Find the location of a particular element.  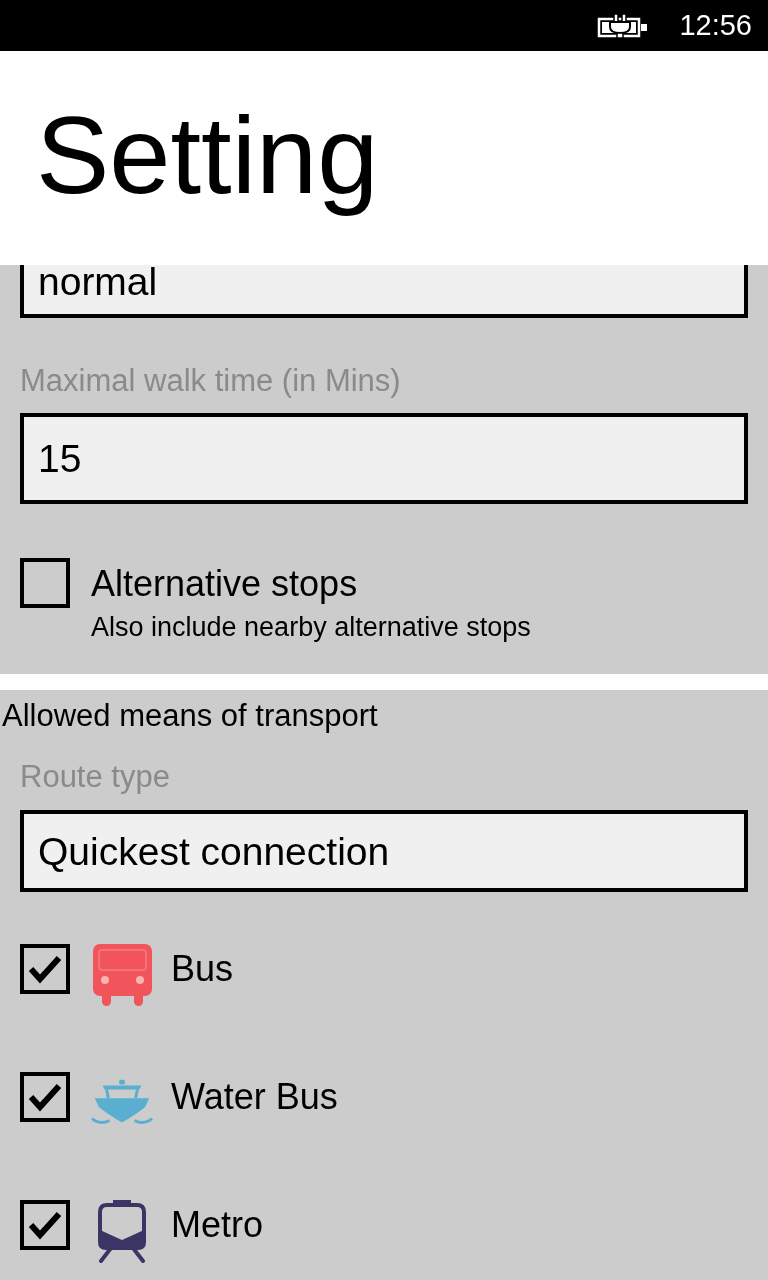

picker-field: normal is located at coordinates (384, 291).